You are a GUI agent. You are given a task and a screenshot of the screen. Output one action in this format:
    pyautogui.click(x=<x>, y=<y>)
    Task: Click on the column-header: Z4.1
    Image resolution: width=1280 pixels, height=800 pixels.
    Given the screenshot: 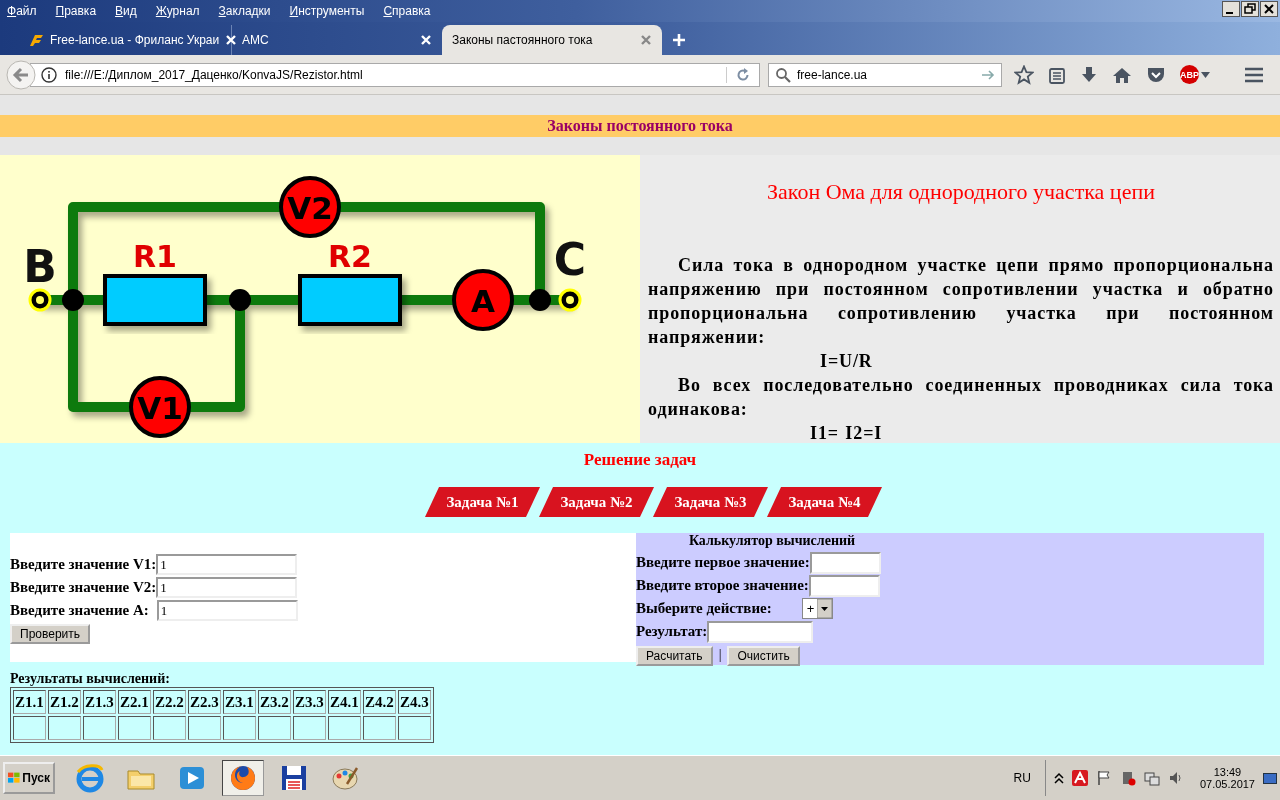 What is the action you would take?
    pyautogui.click(x=344, y=702)
    